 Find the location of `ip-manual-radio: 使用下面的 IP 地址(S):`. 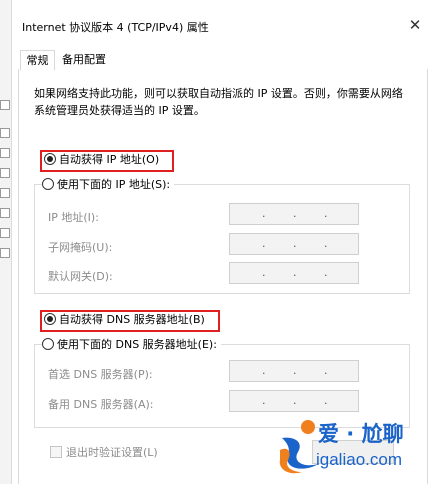

ip-manual-radio: 使用下面的 IP 地址(S): is located at coordinates (108, 185).